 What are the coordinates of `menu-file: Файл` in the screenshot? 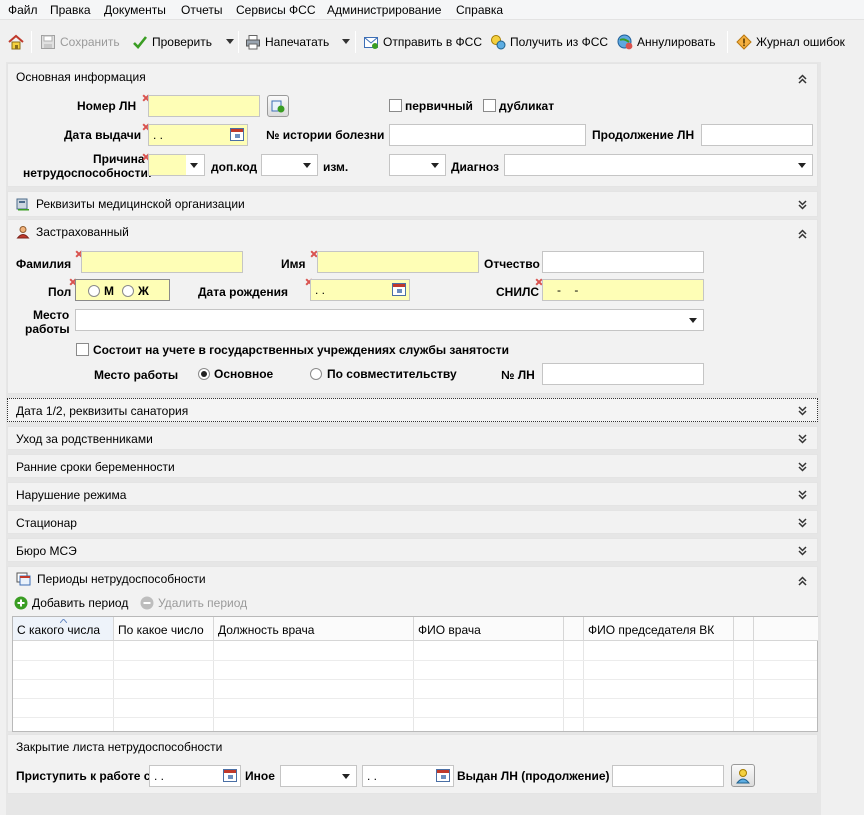 It's located at (23, 10).